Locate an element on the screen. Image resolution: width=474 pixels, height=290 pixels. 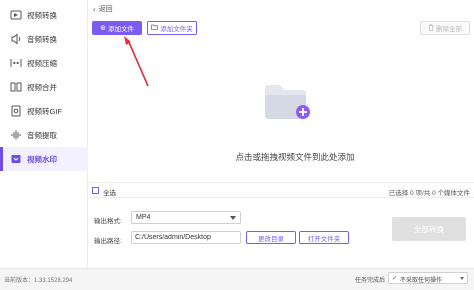
sidebar-item-label: 视频转换 is located at coordinates (42, 15).